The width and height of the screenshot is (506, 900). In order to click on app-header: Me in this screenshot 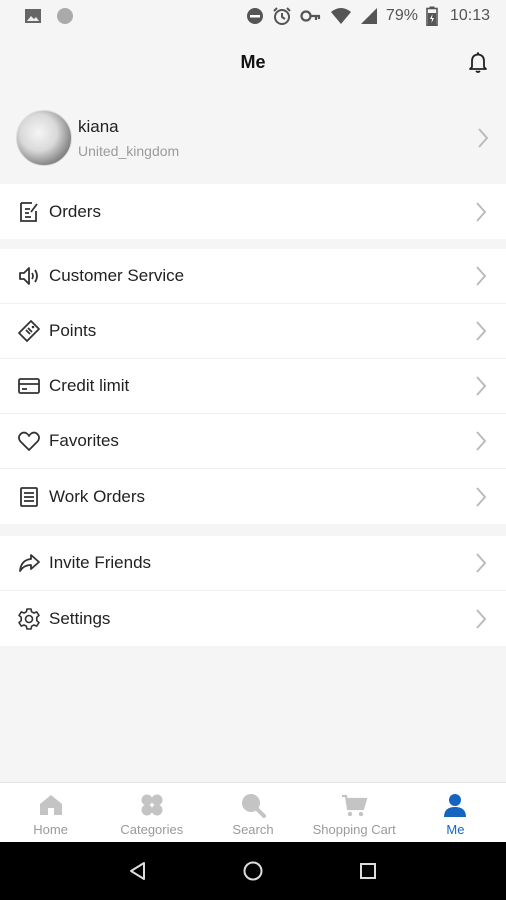, I will do `click(253, 62)`.